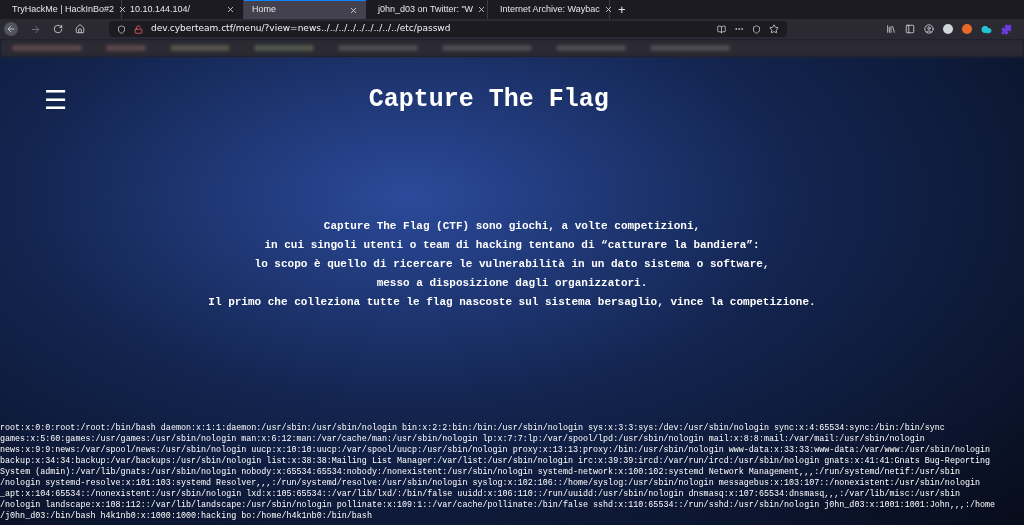 The height and width of the screenshot is (525, 1024). What do you see at coordinates (426, 9) in the screenshot?
I see `tab-title: j0hn_d03 on Twitter: "W` at bounding box center [426, 9].